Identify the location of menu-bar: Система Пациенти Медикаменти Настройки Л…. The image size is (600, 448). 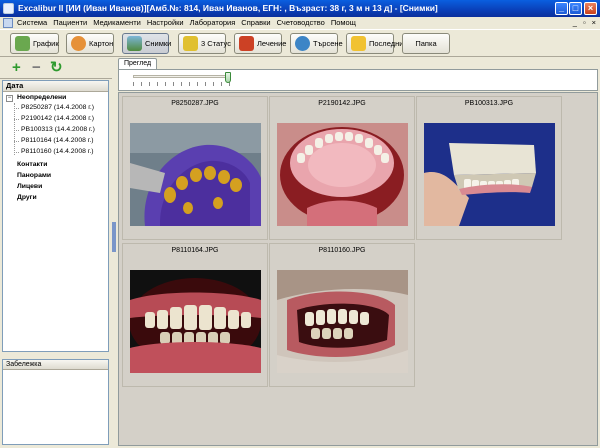
(300, 23).